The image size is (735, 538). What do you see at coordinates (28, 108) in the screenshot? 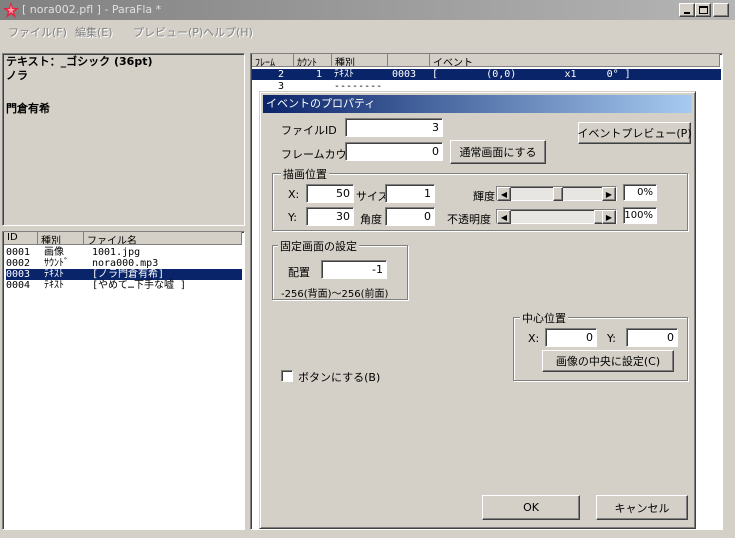
I see `preview-text-line2: 門倉有希` at bounding box center [28, 108].